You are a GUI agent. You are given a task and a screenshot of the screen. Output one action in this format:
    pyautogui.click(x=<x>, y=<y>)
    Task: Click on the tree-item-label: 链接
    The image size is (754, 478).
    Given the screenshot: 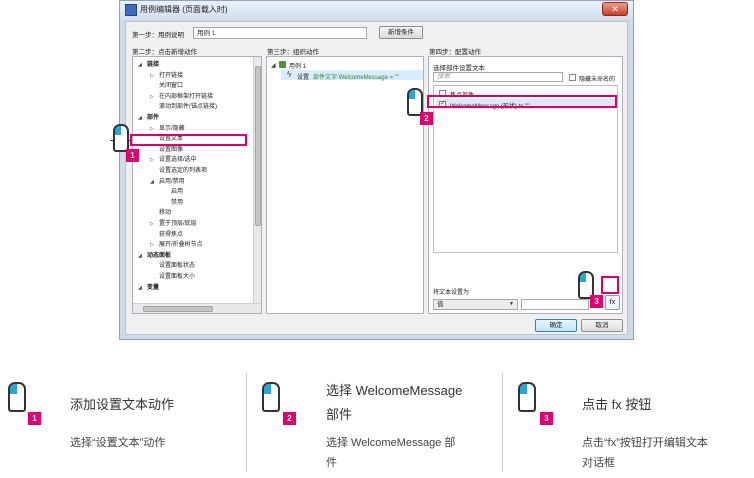 What is the action you would take?
    pyautogui.click(x=153, y=65)
    